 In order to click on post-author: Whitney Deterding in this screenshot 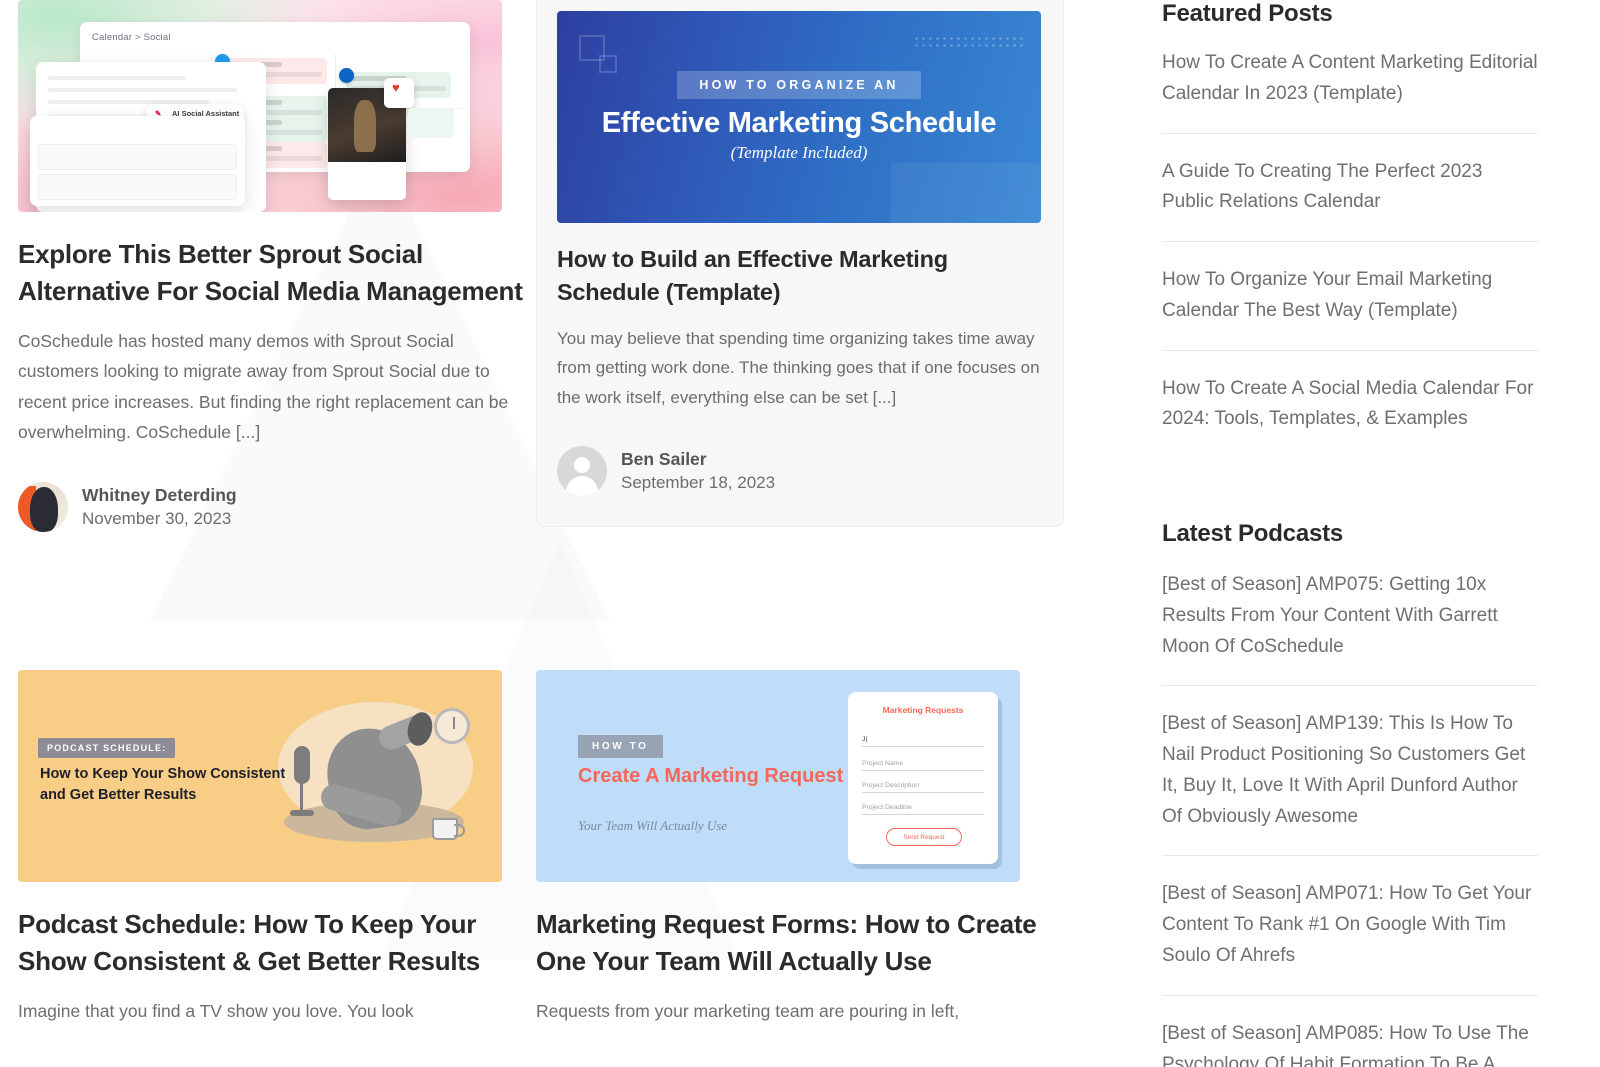, I will do `click(159, 495)`.